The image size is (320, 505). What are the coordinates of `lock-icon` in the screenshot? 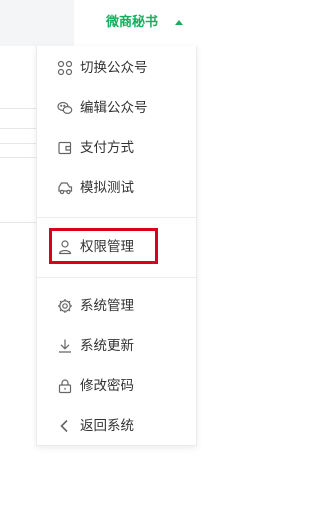 It's located at (65, 386).